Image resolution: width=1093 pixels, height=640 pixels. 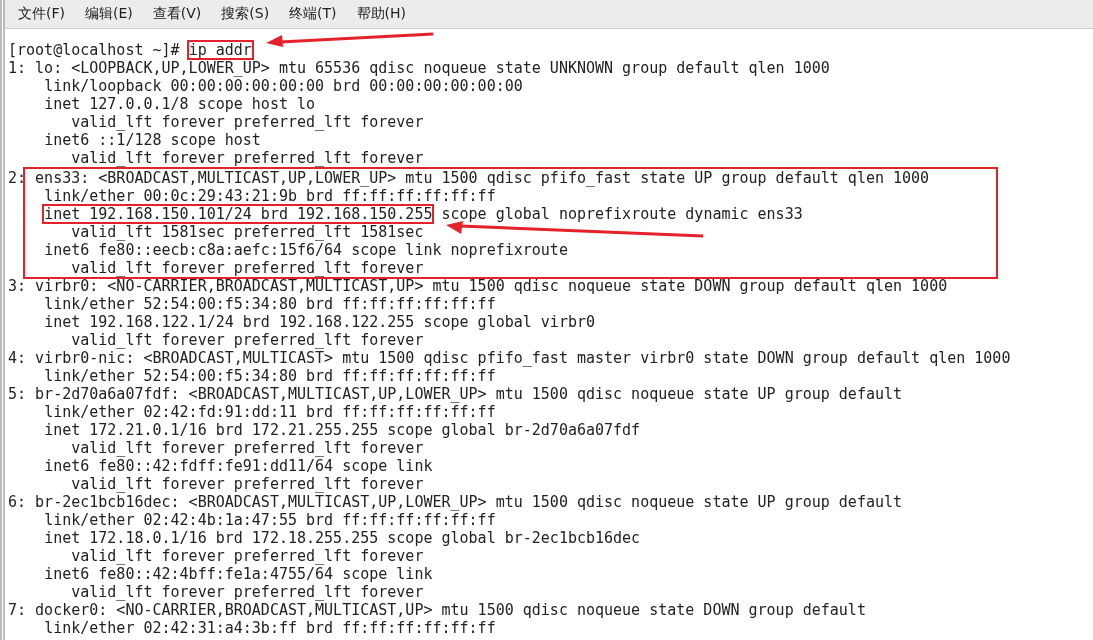 What do you see at coordinates (319, 322) in the screenshot?
I see `terminal-text: inet 192.168.122.1/24 brd 192.168.122.255 scope global virbr0` at bounding box center [319, 322].